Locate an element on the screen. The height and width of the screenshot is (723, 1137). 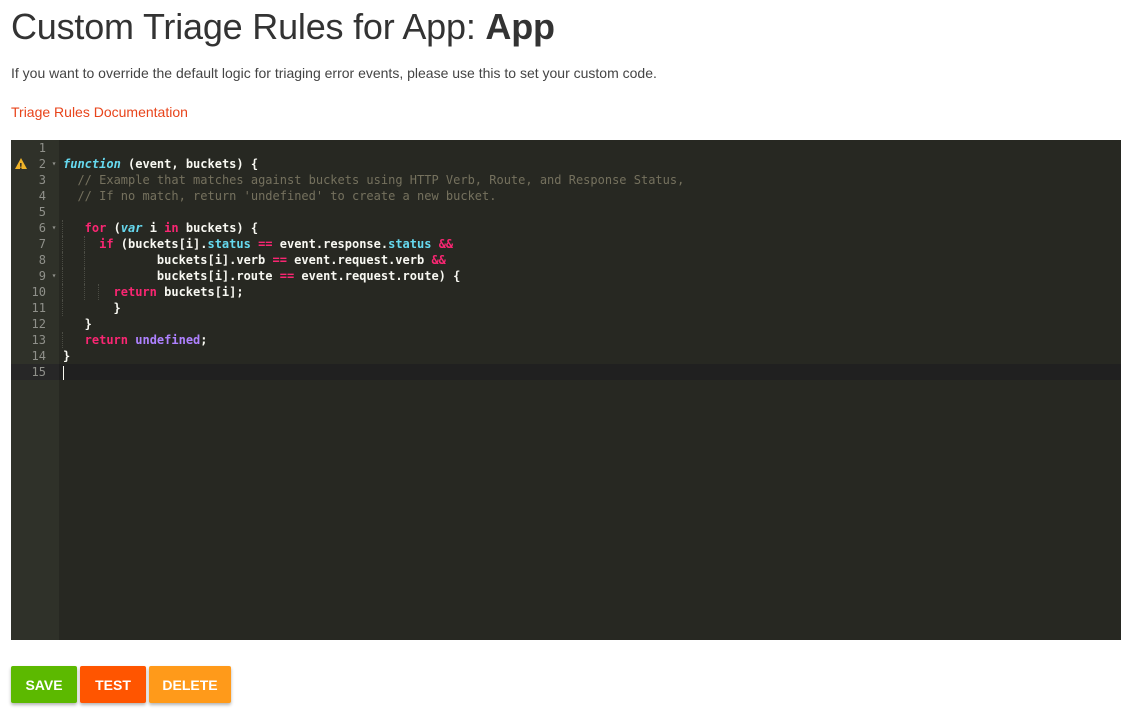
code-token: event.request.verb is located at coordinates (359, 260).